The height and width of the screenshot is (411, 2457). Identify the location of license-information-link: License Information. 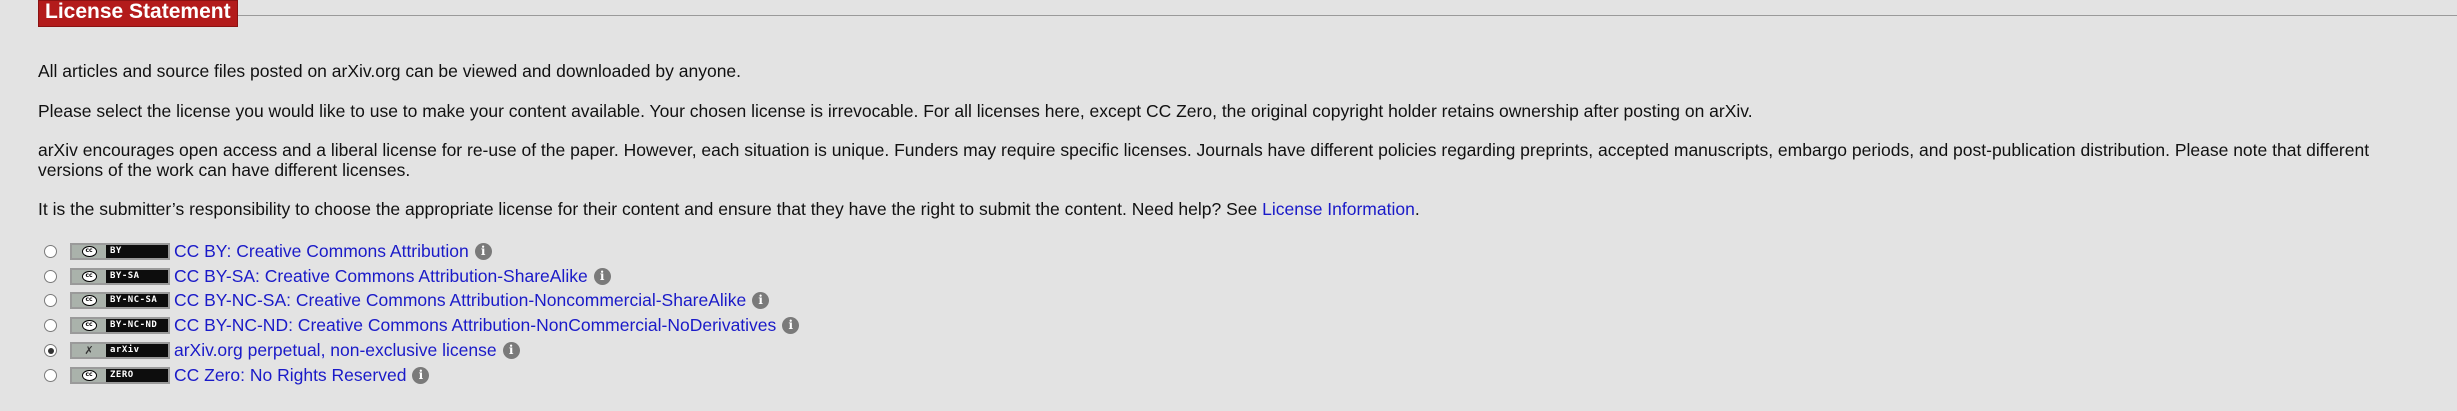
(1338, 209).